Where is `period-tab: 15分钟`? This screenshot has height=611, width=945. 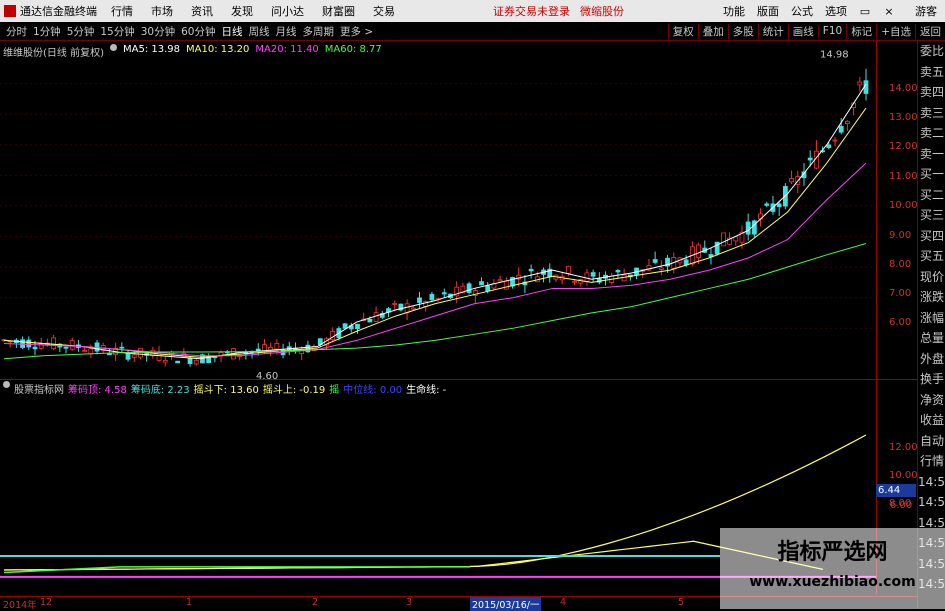
period-tab: 15分钟 is located at coordinates (117, 31).